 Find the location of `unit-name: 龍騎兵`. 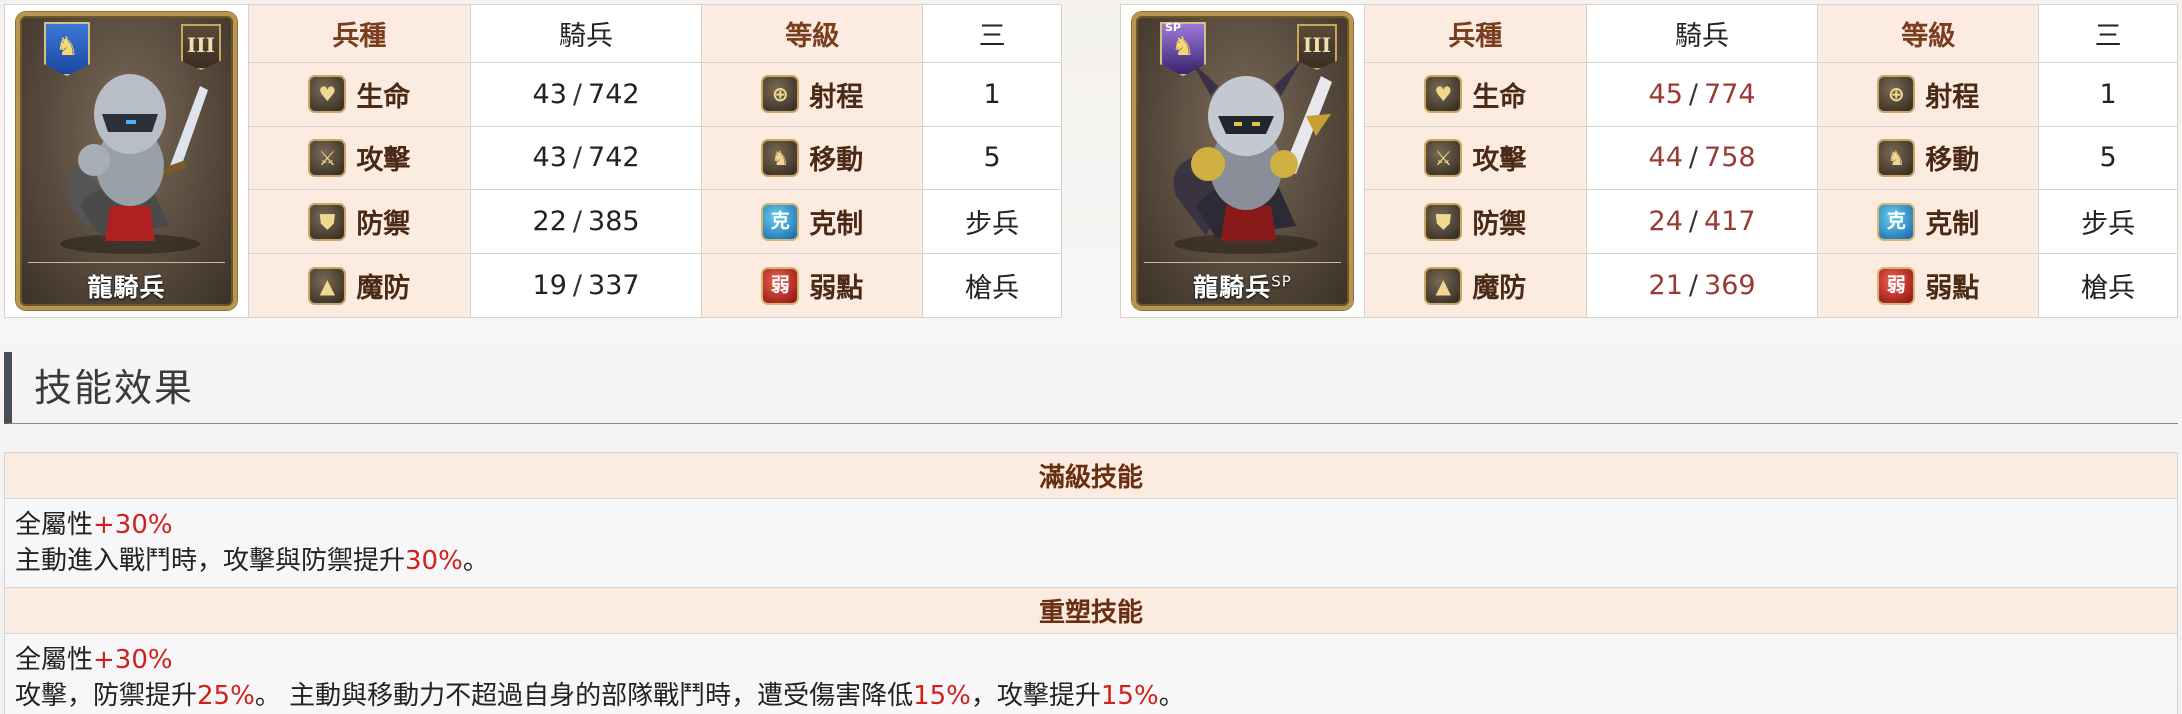

unit-name: 龍騎兵 is located at coordinates (126, 287).